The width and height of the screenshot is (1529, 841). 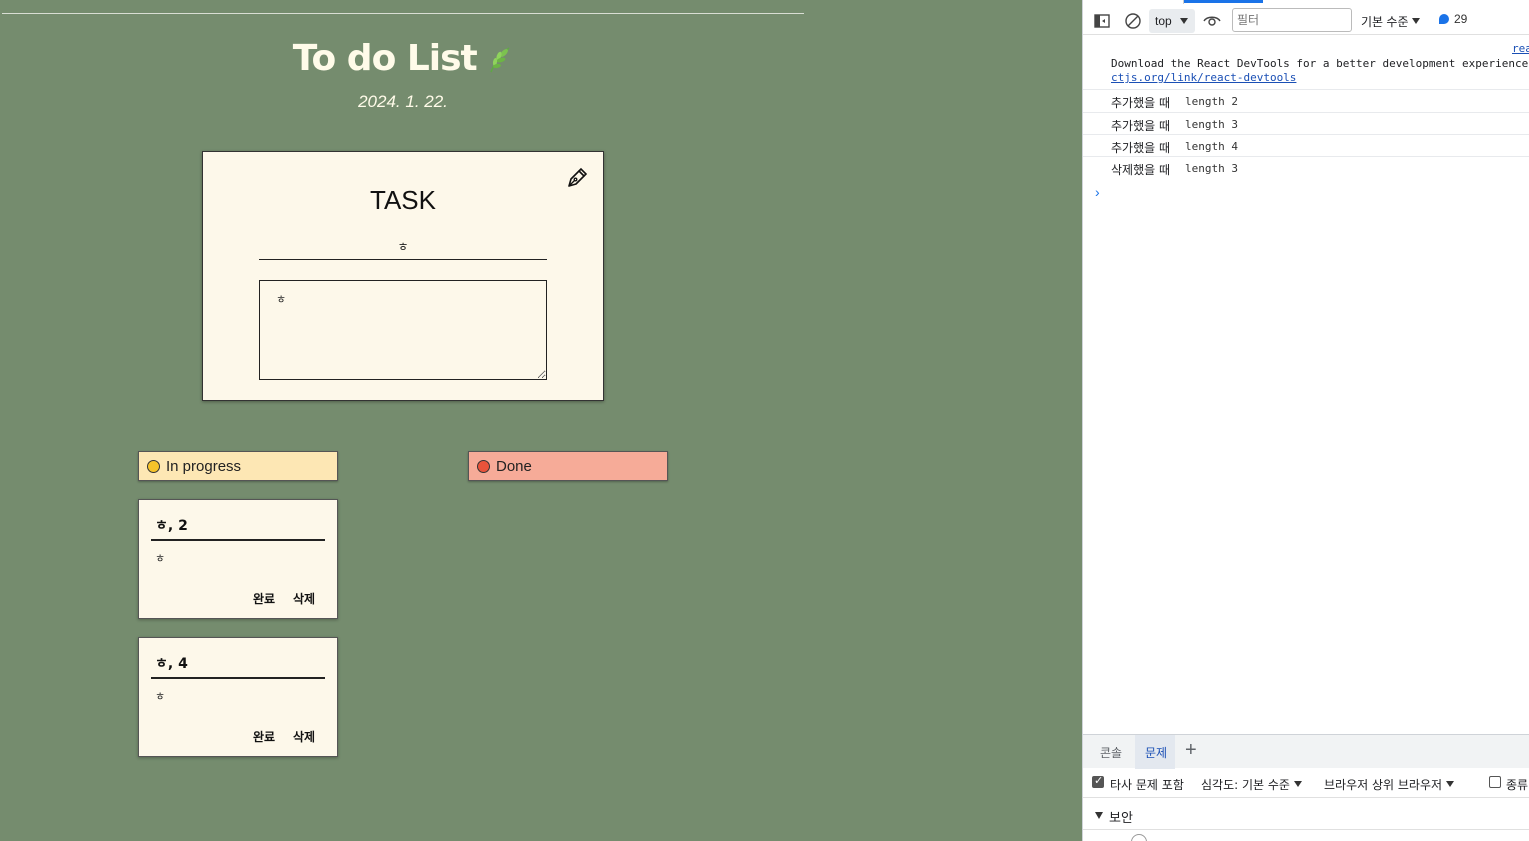 I want to click on log-row: 추가했을 때 length 4, so click(x=1306, y=145).